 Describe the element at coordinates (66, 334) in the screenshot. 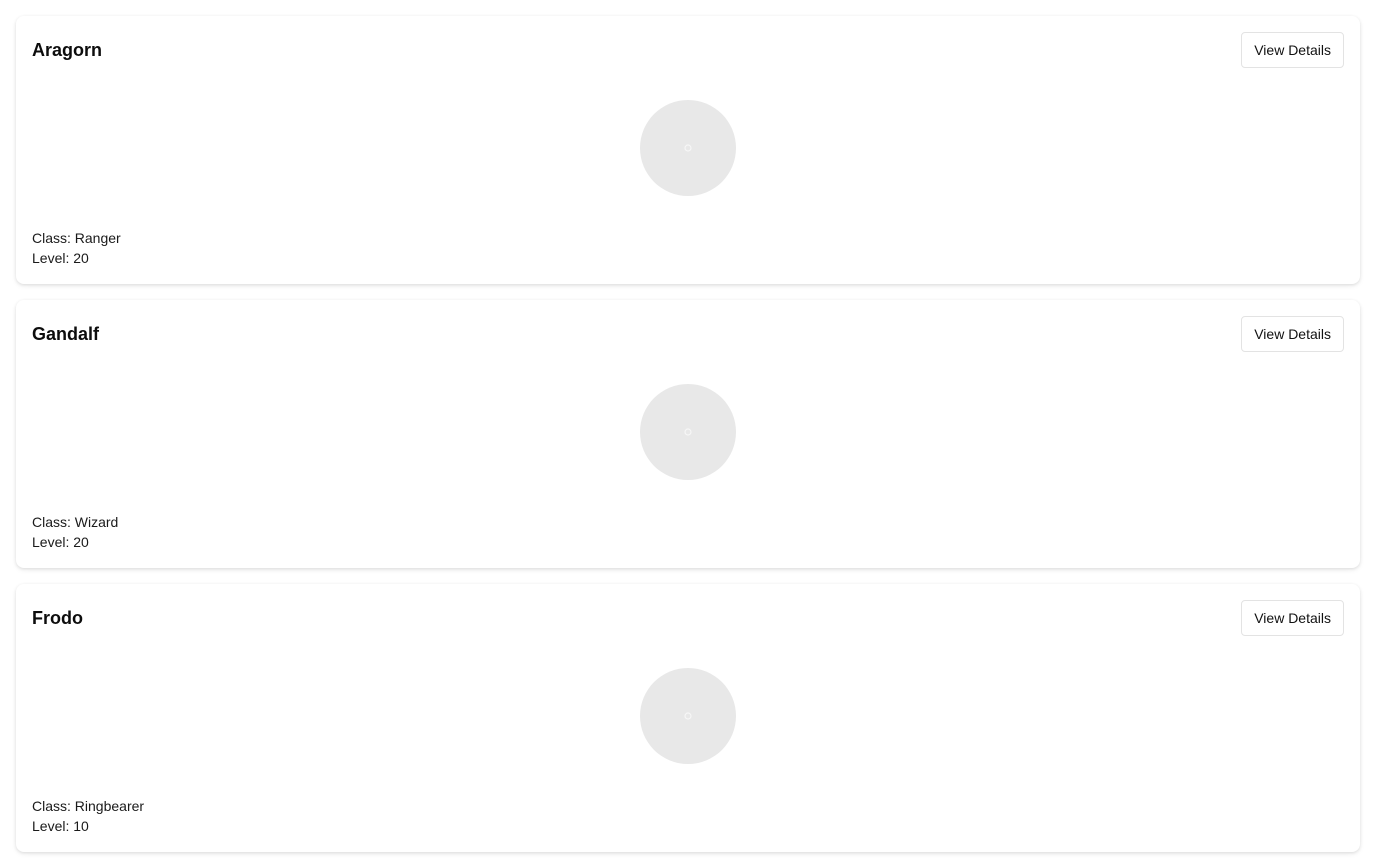

I see `character-name: Gandalf` at that location.